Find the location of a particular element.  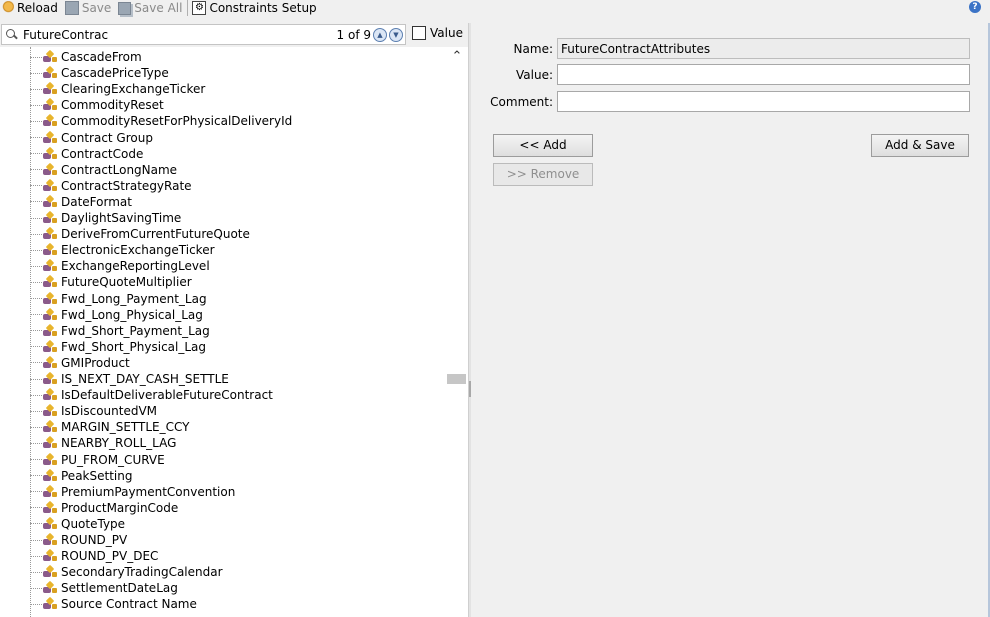

tree-item: QuoteType is located at coordinates (77, 524).